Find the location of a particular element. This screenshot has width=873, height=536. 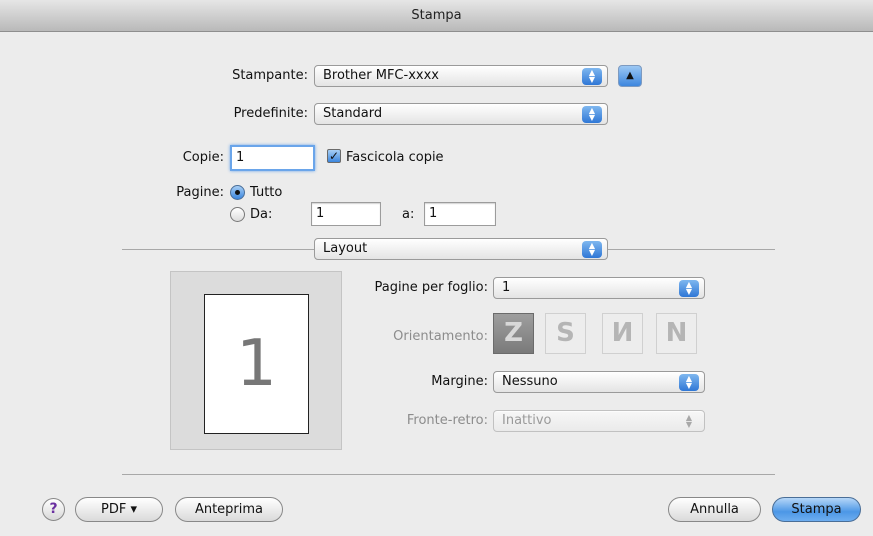

copies-input: 1 is located at coordinates (272, 158).